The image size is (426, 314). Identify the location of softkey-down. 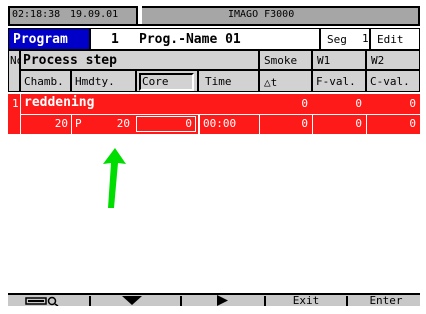
(132, 300).